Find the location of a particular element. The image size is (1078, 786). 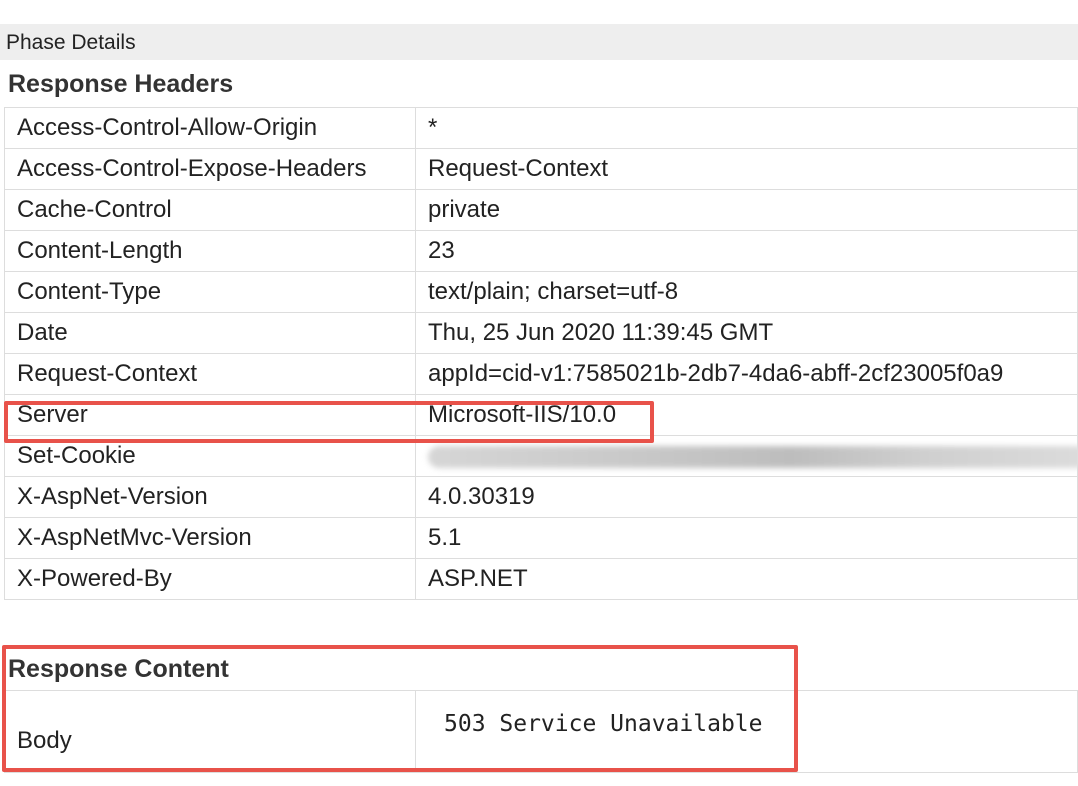

table-row: Content-Length 23 is located at coordinates (541, 251).